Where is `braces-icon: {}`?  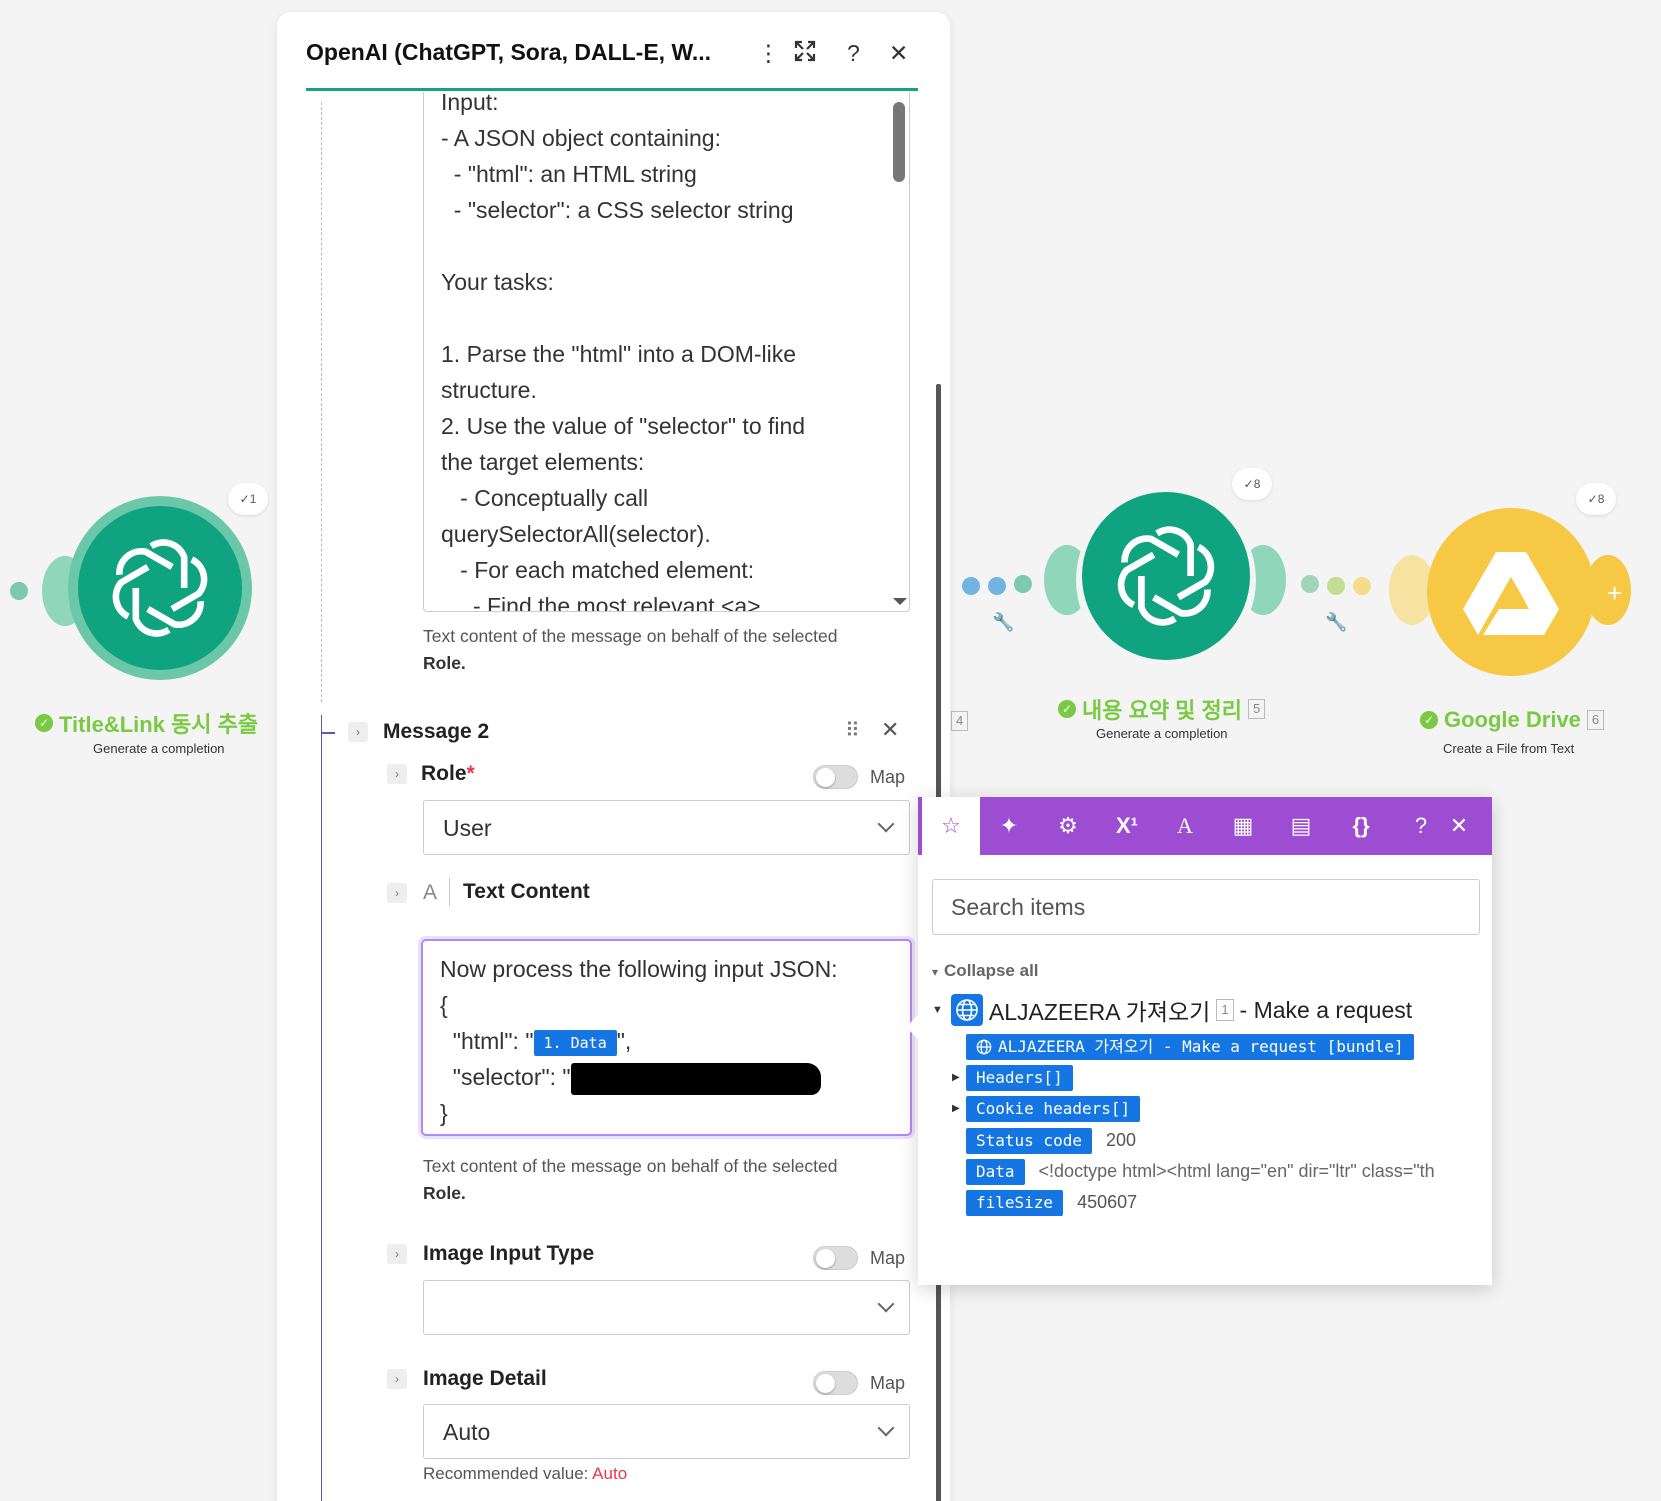 braces-icon: {} is located at coordinates (1361, 826).